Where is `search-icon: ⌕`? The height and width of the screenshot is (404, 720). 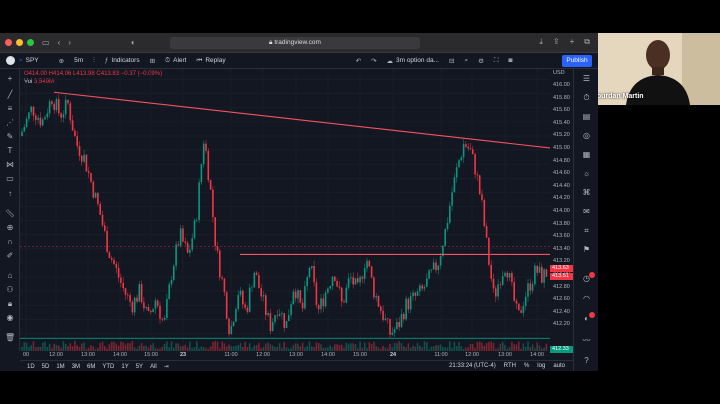
search-icon: ⌕ is located at coordinates (466, 61).